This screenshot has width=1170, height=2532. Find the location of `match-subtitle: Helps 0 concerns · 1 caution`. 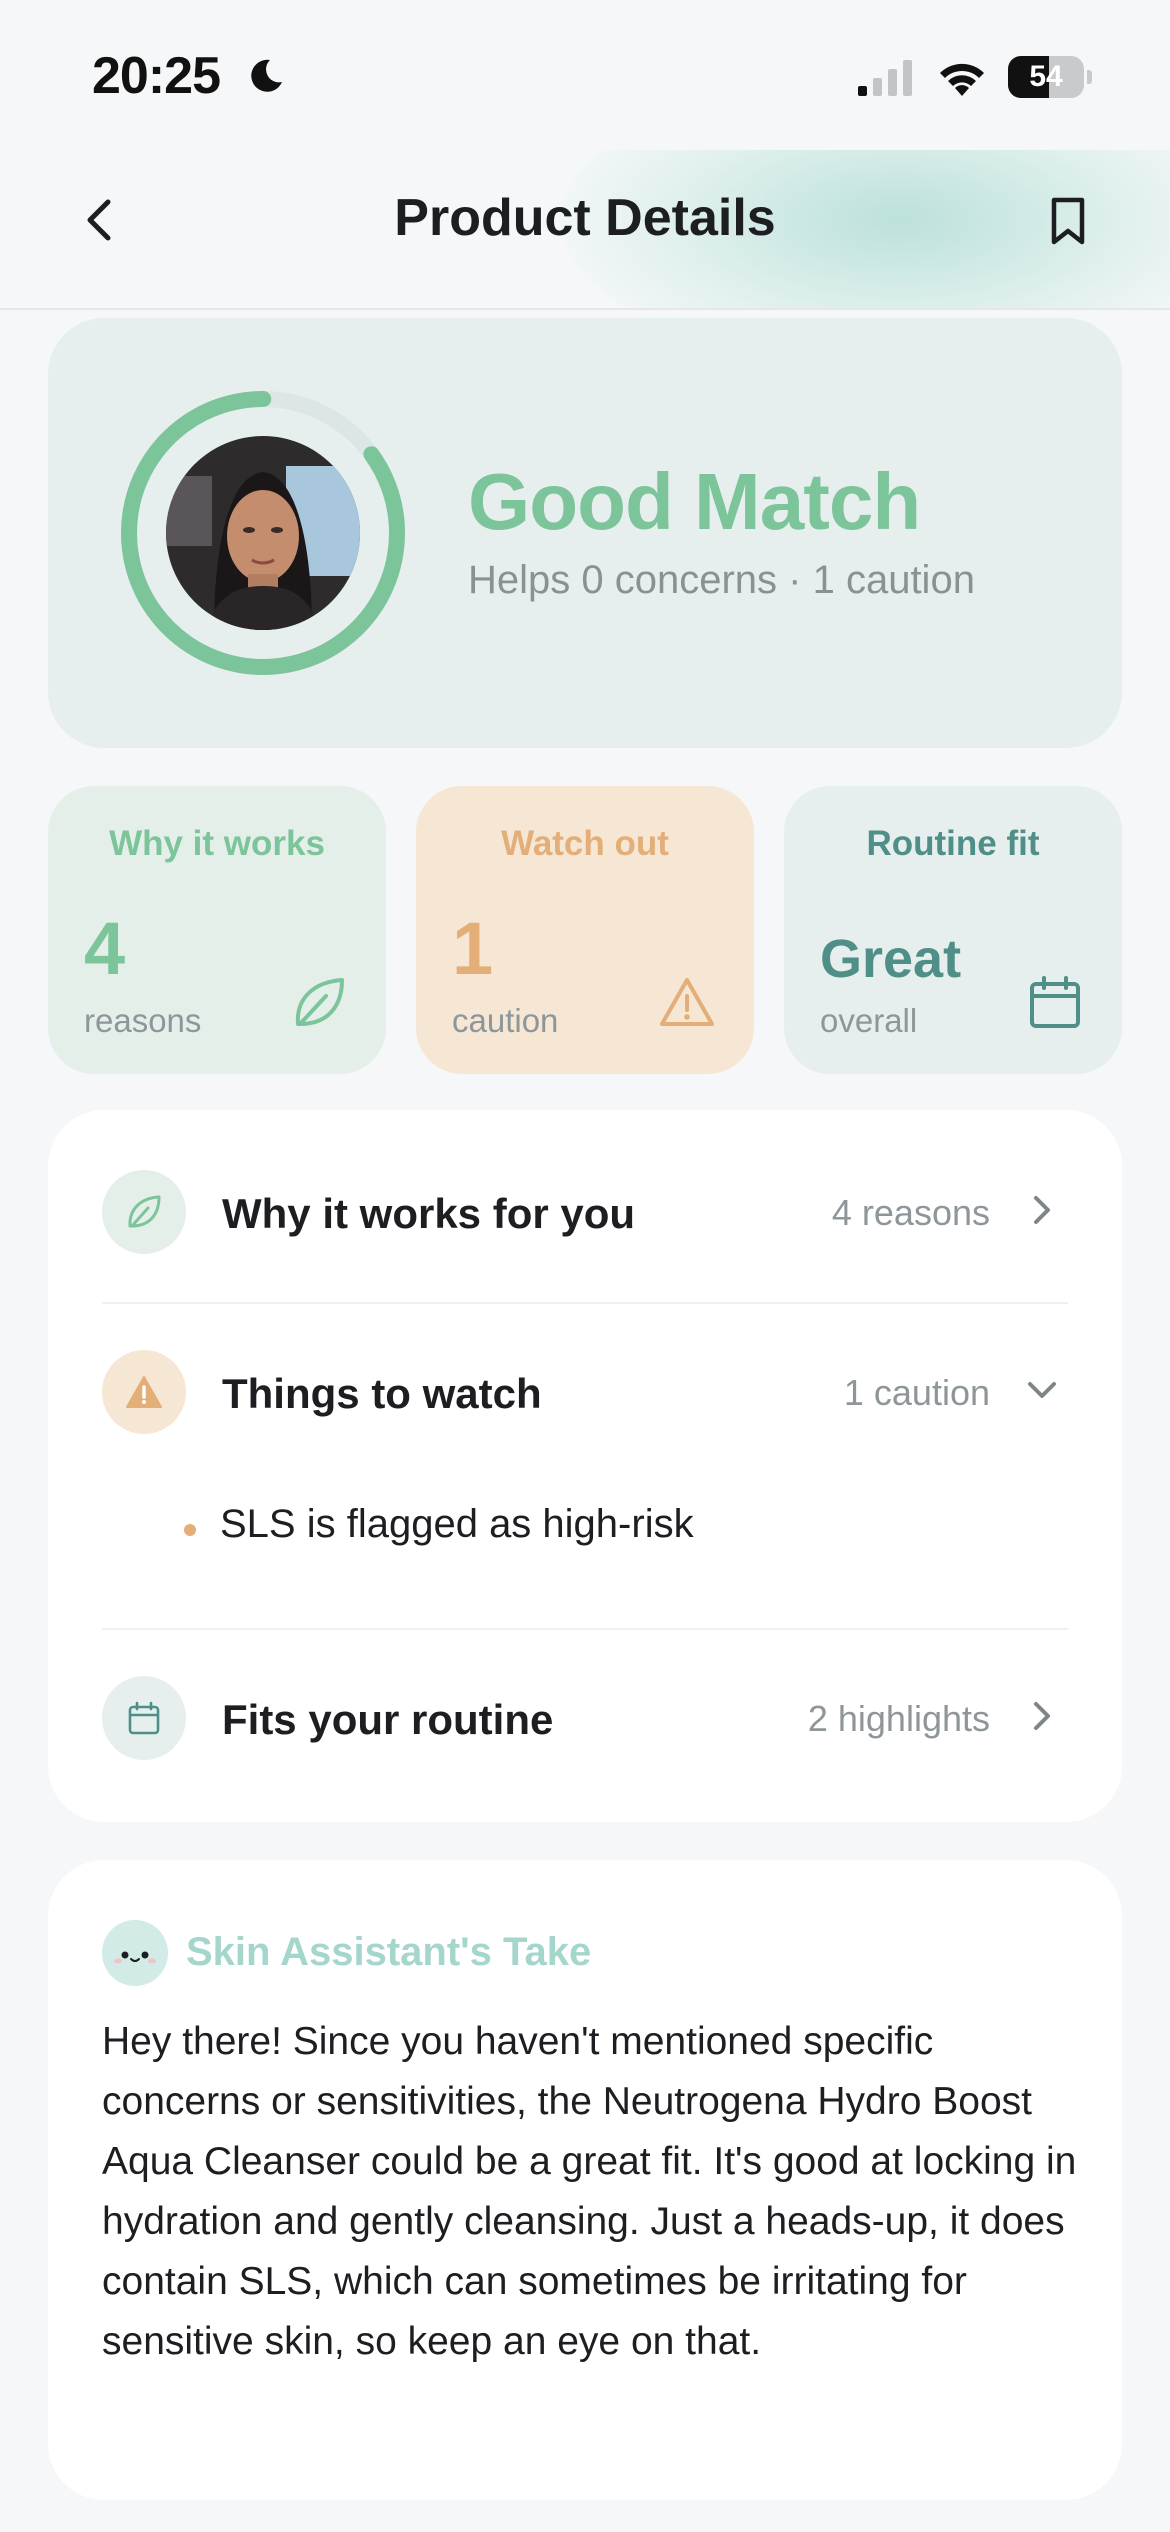

match-subtitle: Helps 0 concerns · 1 caution is located at coordinates (721, 580).